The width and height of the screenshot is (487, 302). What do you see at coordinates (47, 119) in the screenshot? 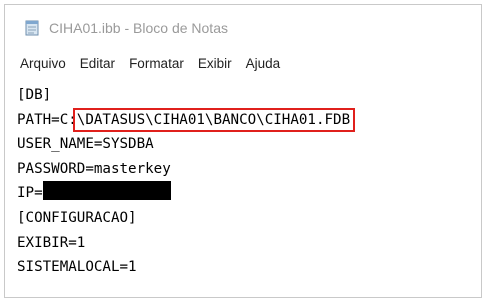
I see `path-prefix-text: PATH=C:` at bounding box center [47, 119].